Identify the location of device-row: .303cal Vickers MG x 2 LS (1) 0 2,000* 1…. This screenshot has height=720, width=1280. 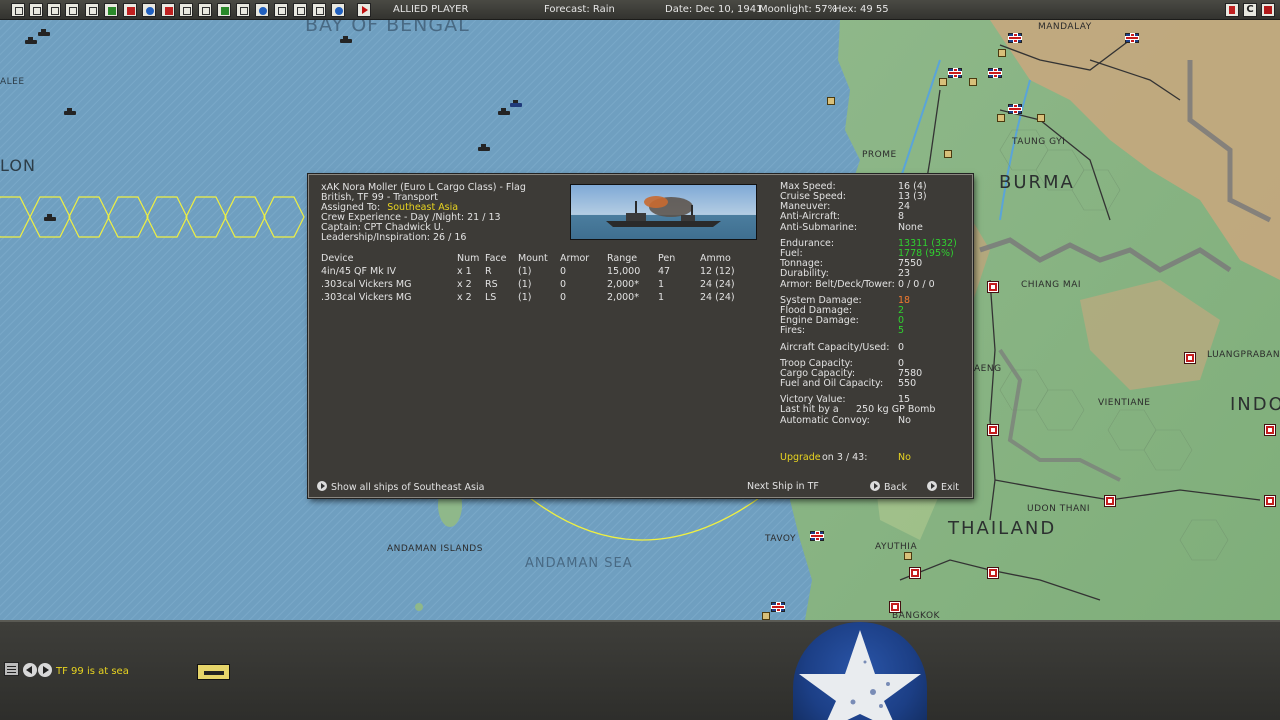
(540, 297).